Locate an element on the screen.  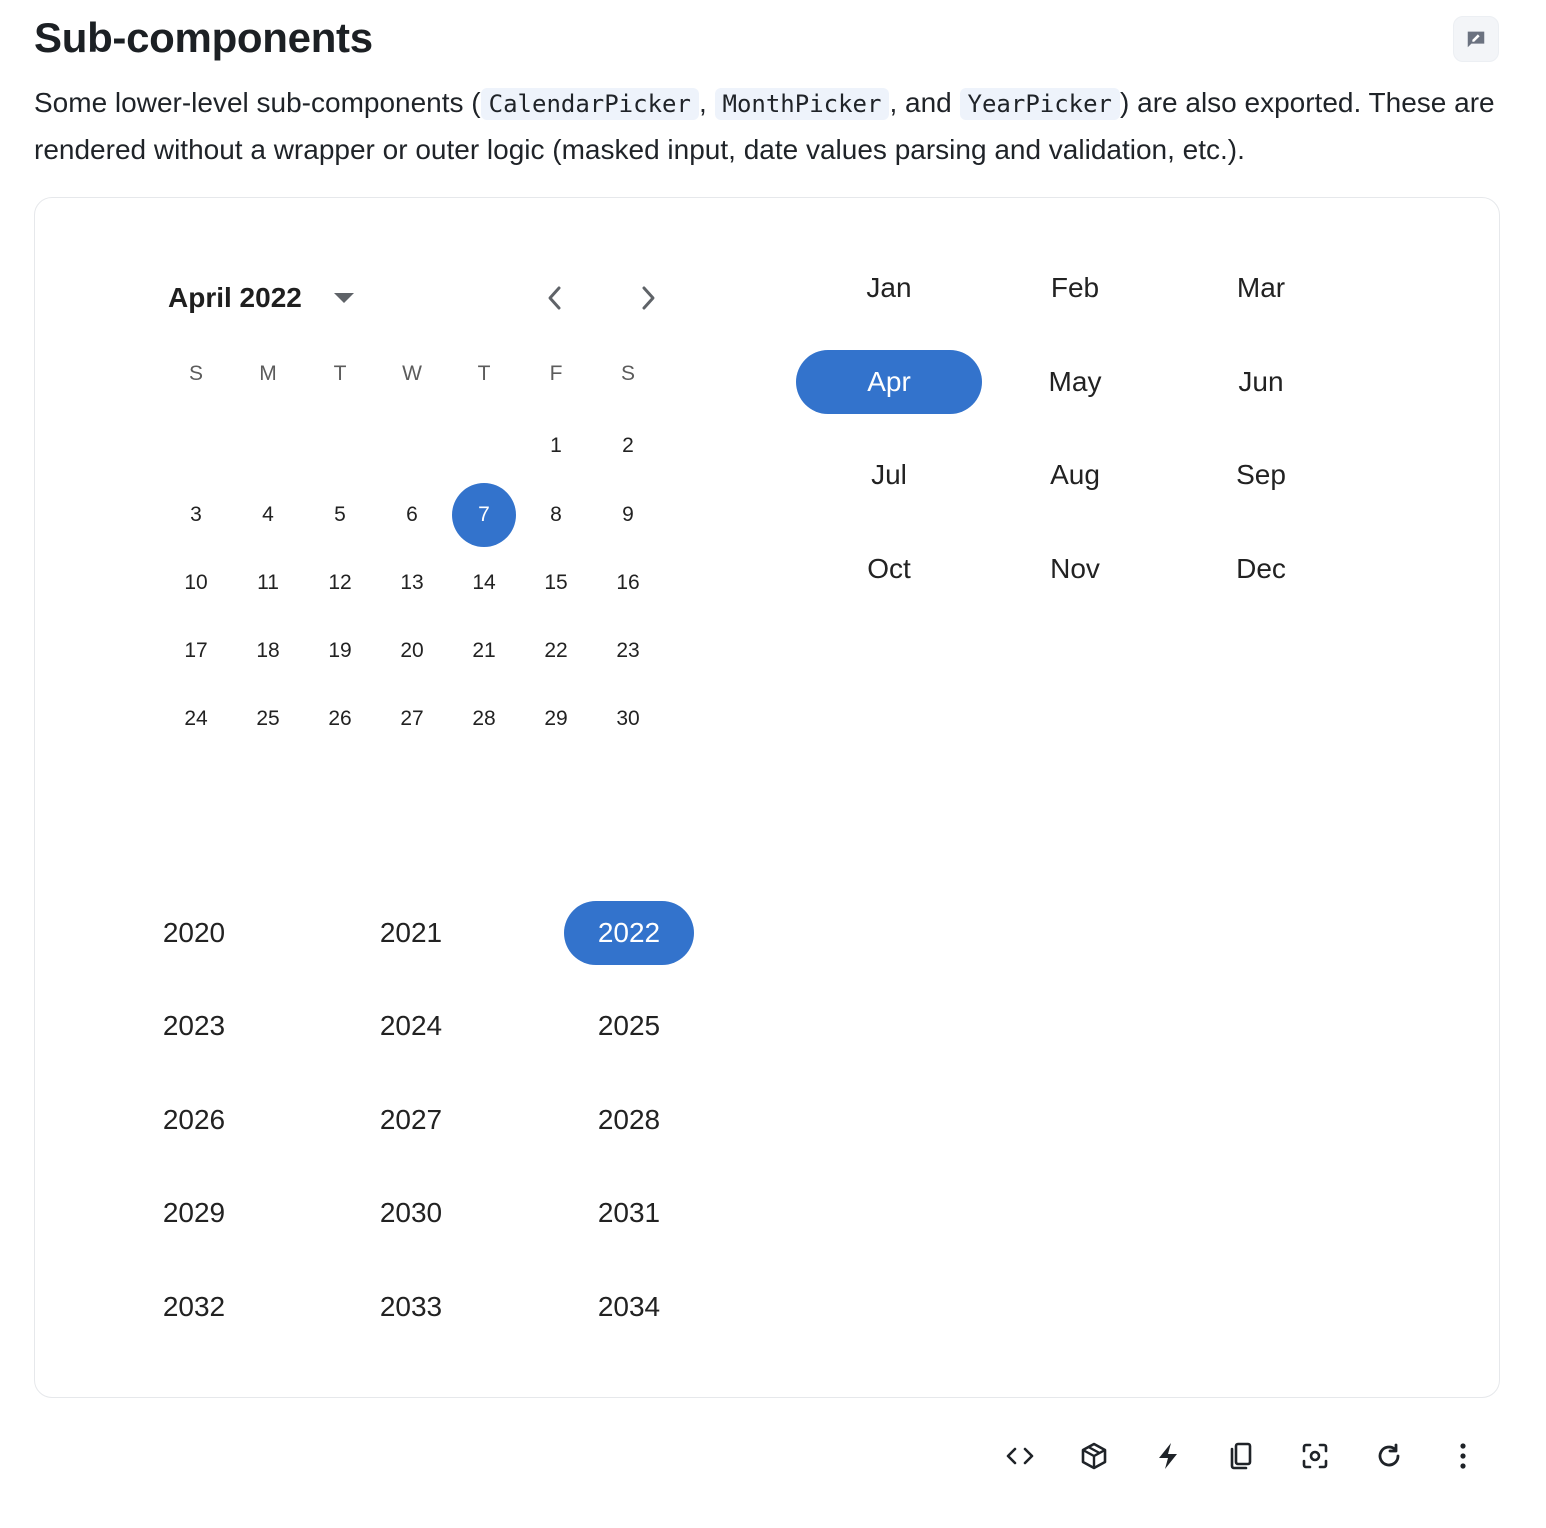
lightning-icon is located at coordinates (1168, 1456).